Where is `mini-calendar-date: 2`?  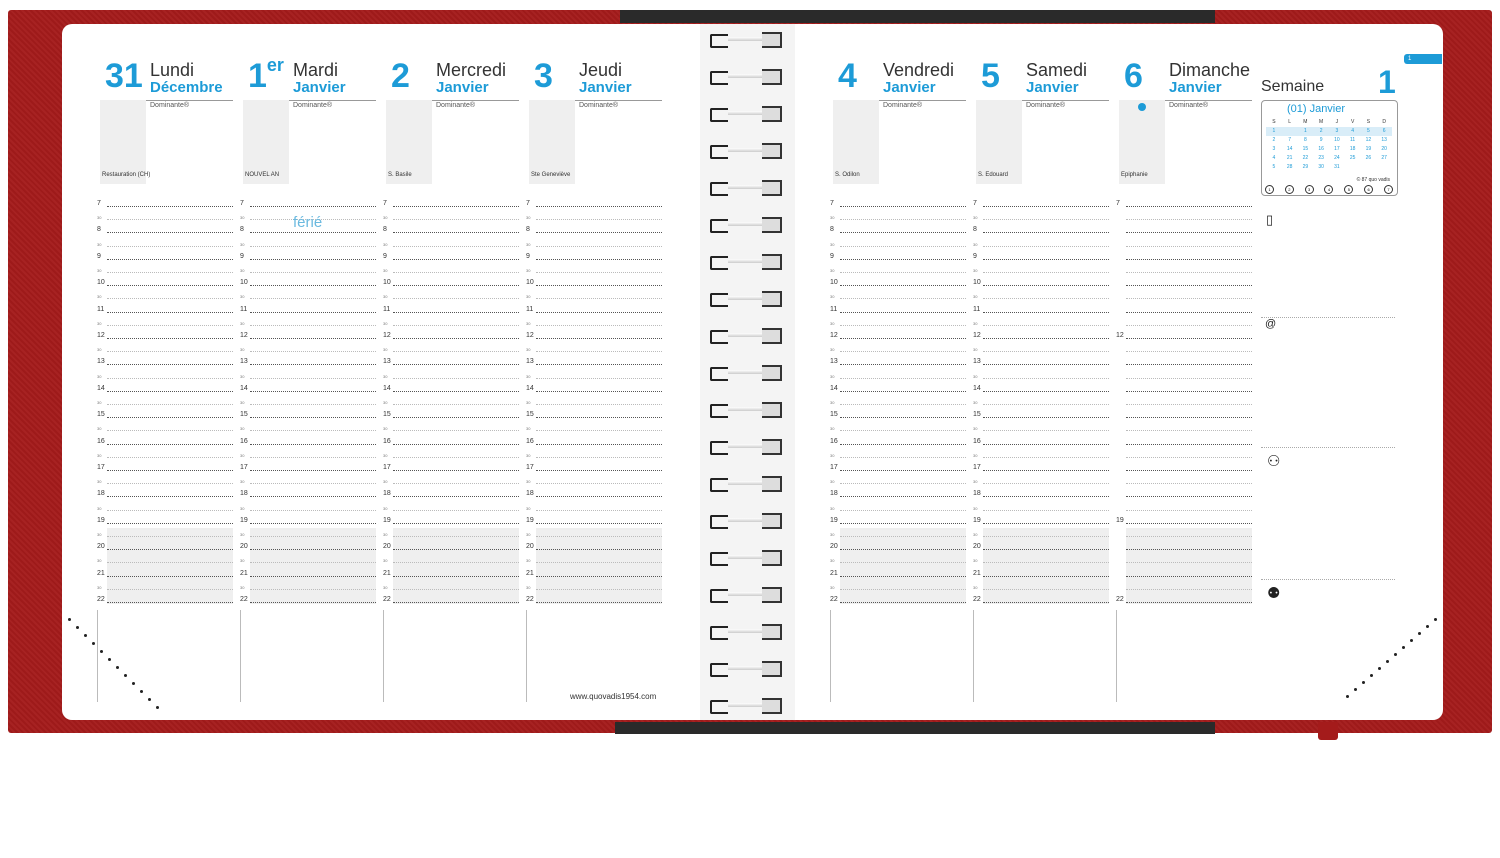
mini-calendar-date: 2 is located at coordinates (1274, 140).